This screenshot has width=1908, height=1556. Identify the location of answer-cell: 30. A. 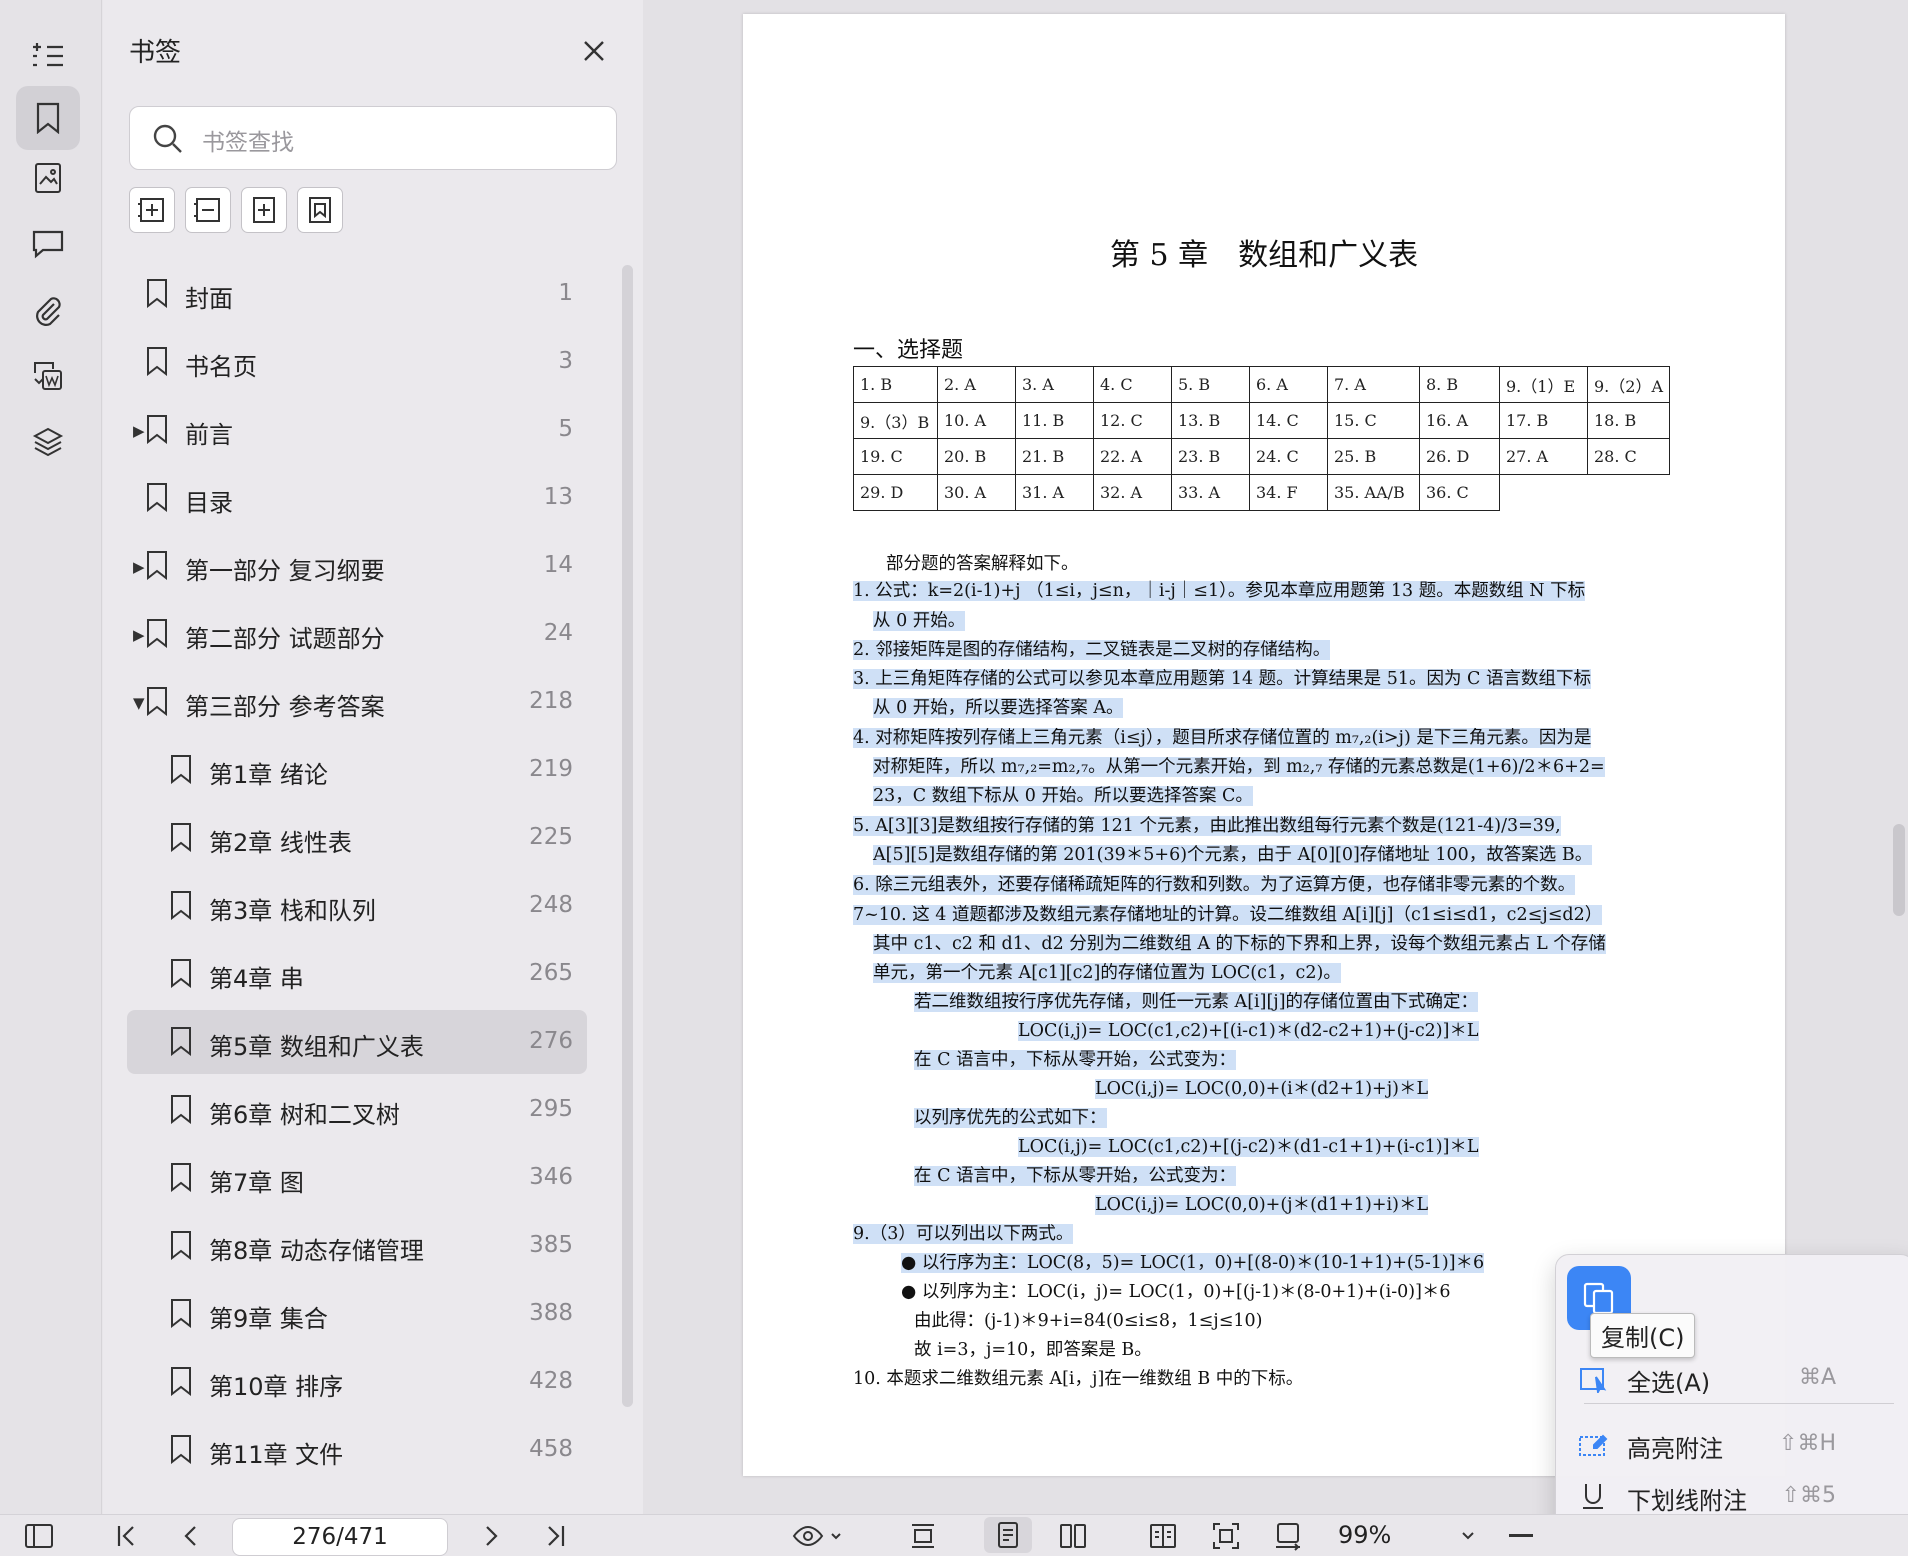
(976, 492).